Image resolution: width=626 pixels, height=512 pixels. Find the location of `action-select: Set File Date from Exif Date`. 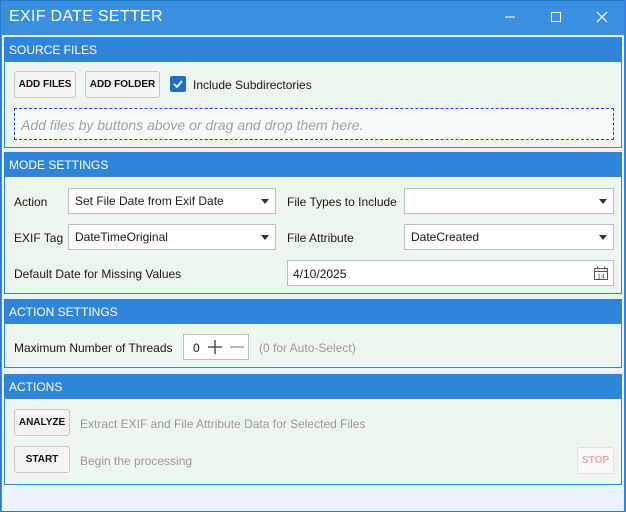

action-select: Set File Date from Exif Date is located at coordinates (172, 201).